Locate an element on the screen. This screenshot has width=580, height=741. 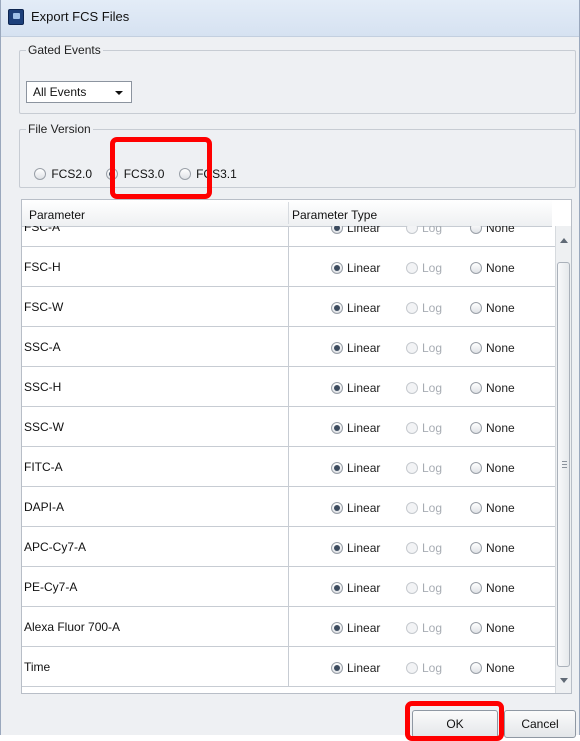
gated-events-legend: Gated Events is located at coordinates (64, 50).